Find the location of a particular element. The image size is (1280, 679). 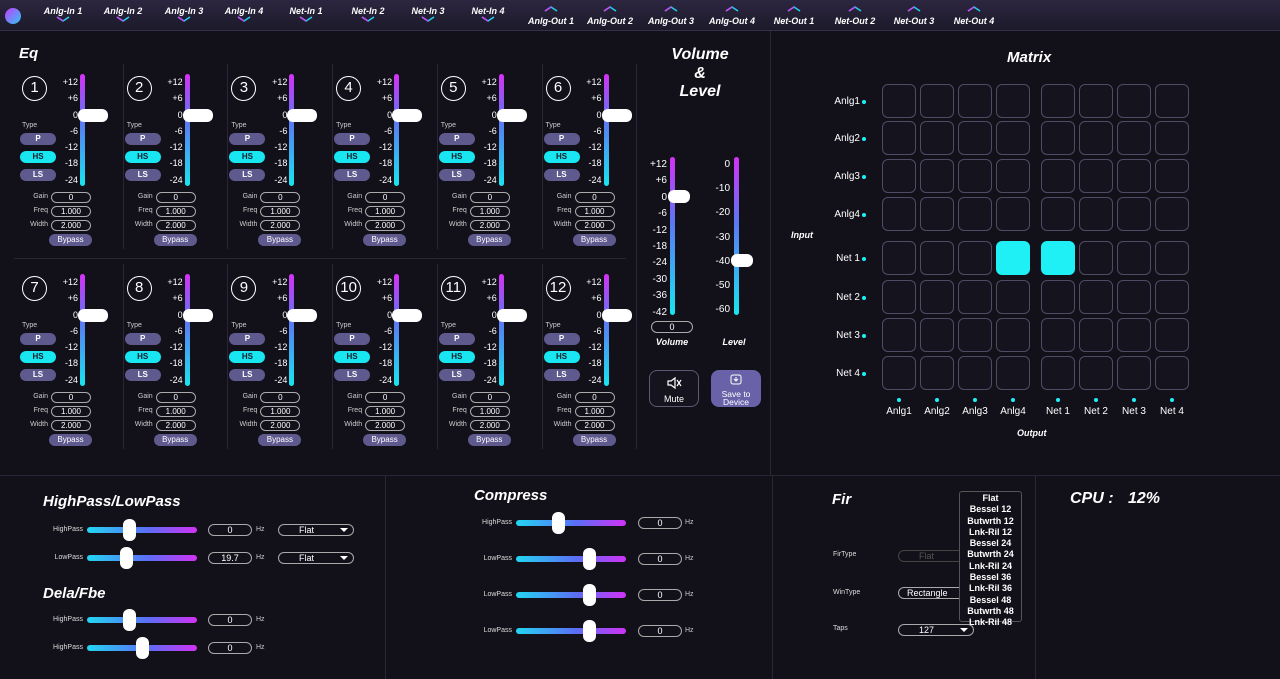

tab-input-8: Net-In 4 is located at coordinates (488, 11).